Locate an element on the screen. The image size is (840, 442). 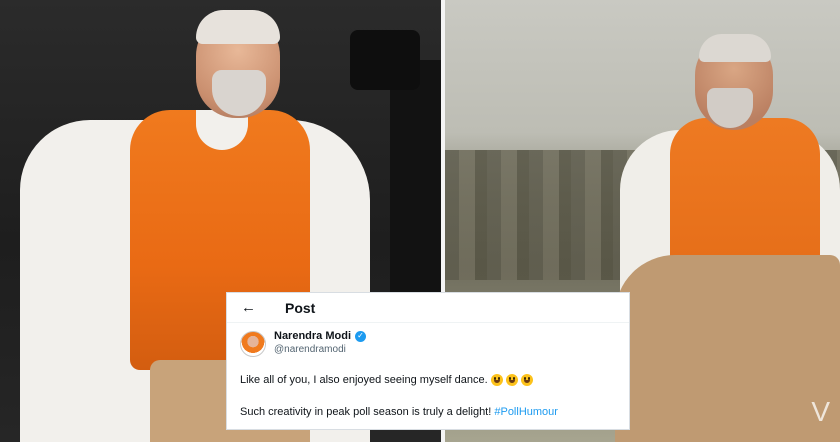
hashtag-link: #PollHumour is located at coordinates (526, 412).